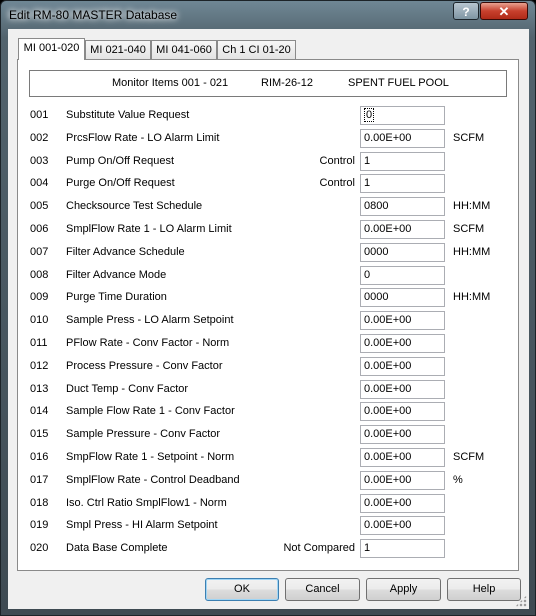 This screenshot has height=616, width=536. Describe the element at coordinates (268, 161) in the screenshot. I see `table-row: 003 Pump On/Off Request Control 1` at that location.